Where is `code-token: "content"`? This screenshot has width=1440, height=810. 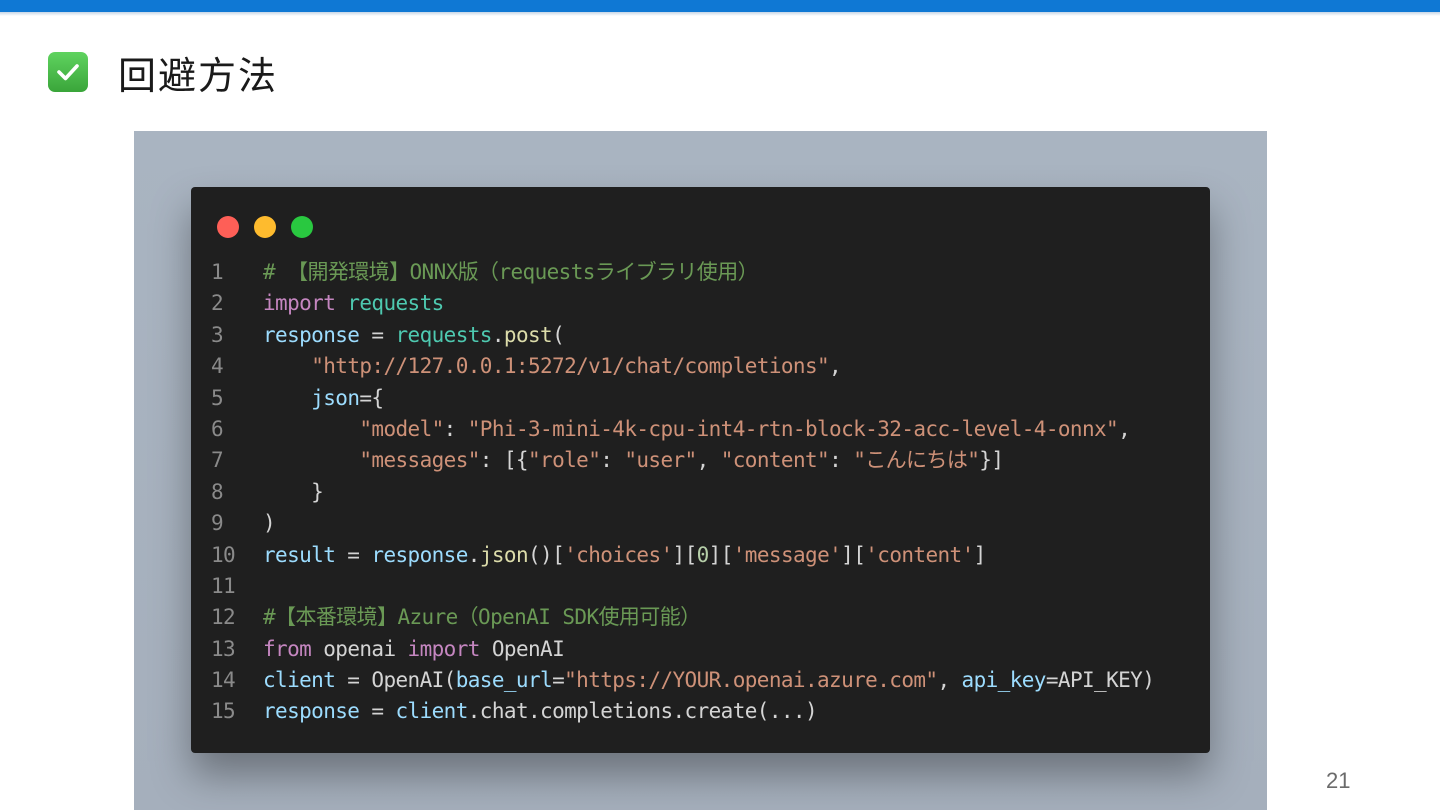
code-token: "content" is located at coordinates (775, 460).